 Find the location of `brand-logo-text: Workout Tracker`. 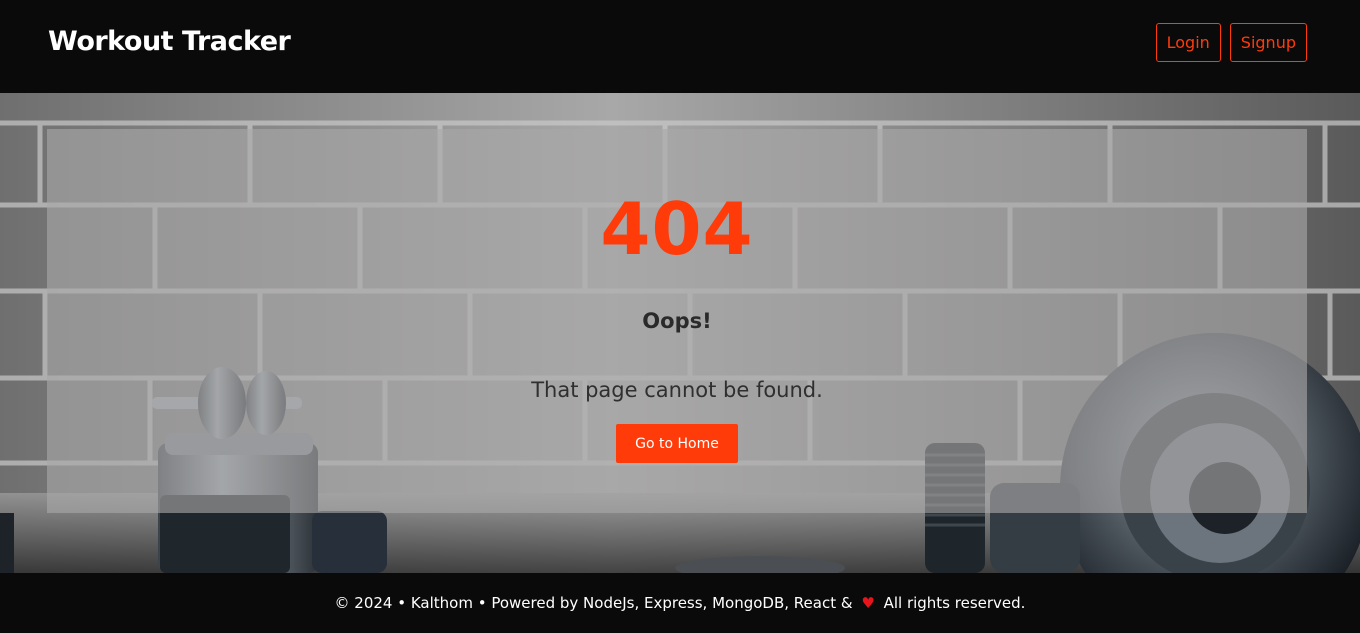

brand-logo-text: Workout Tracker is located at coordinates (169, 42).